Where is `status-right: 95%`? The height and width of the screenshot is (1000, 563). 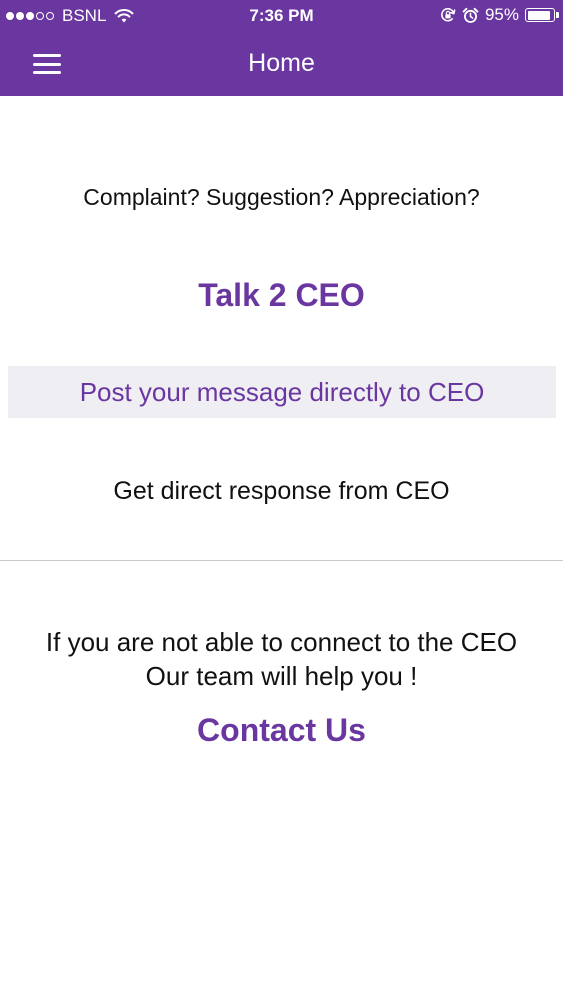
status-right: 95% is located at coordinates (499, 15).